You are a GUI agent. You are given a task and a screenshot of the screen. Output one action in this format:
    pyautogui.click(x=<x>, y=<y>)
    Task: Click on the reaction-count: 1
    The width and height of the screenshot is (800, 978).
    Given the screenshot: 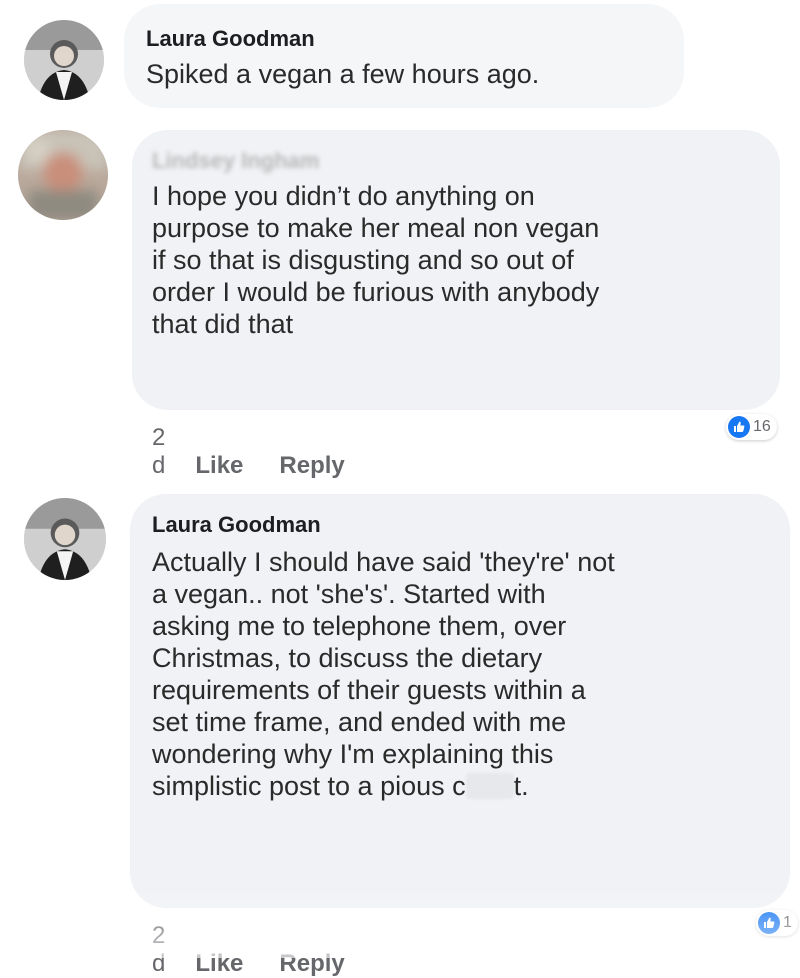 What is the action you would take?
    pyautogui.click(x=777, y=923)
    